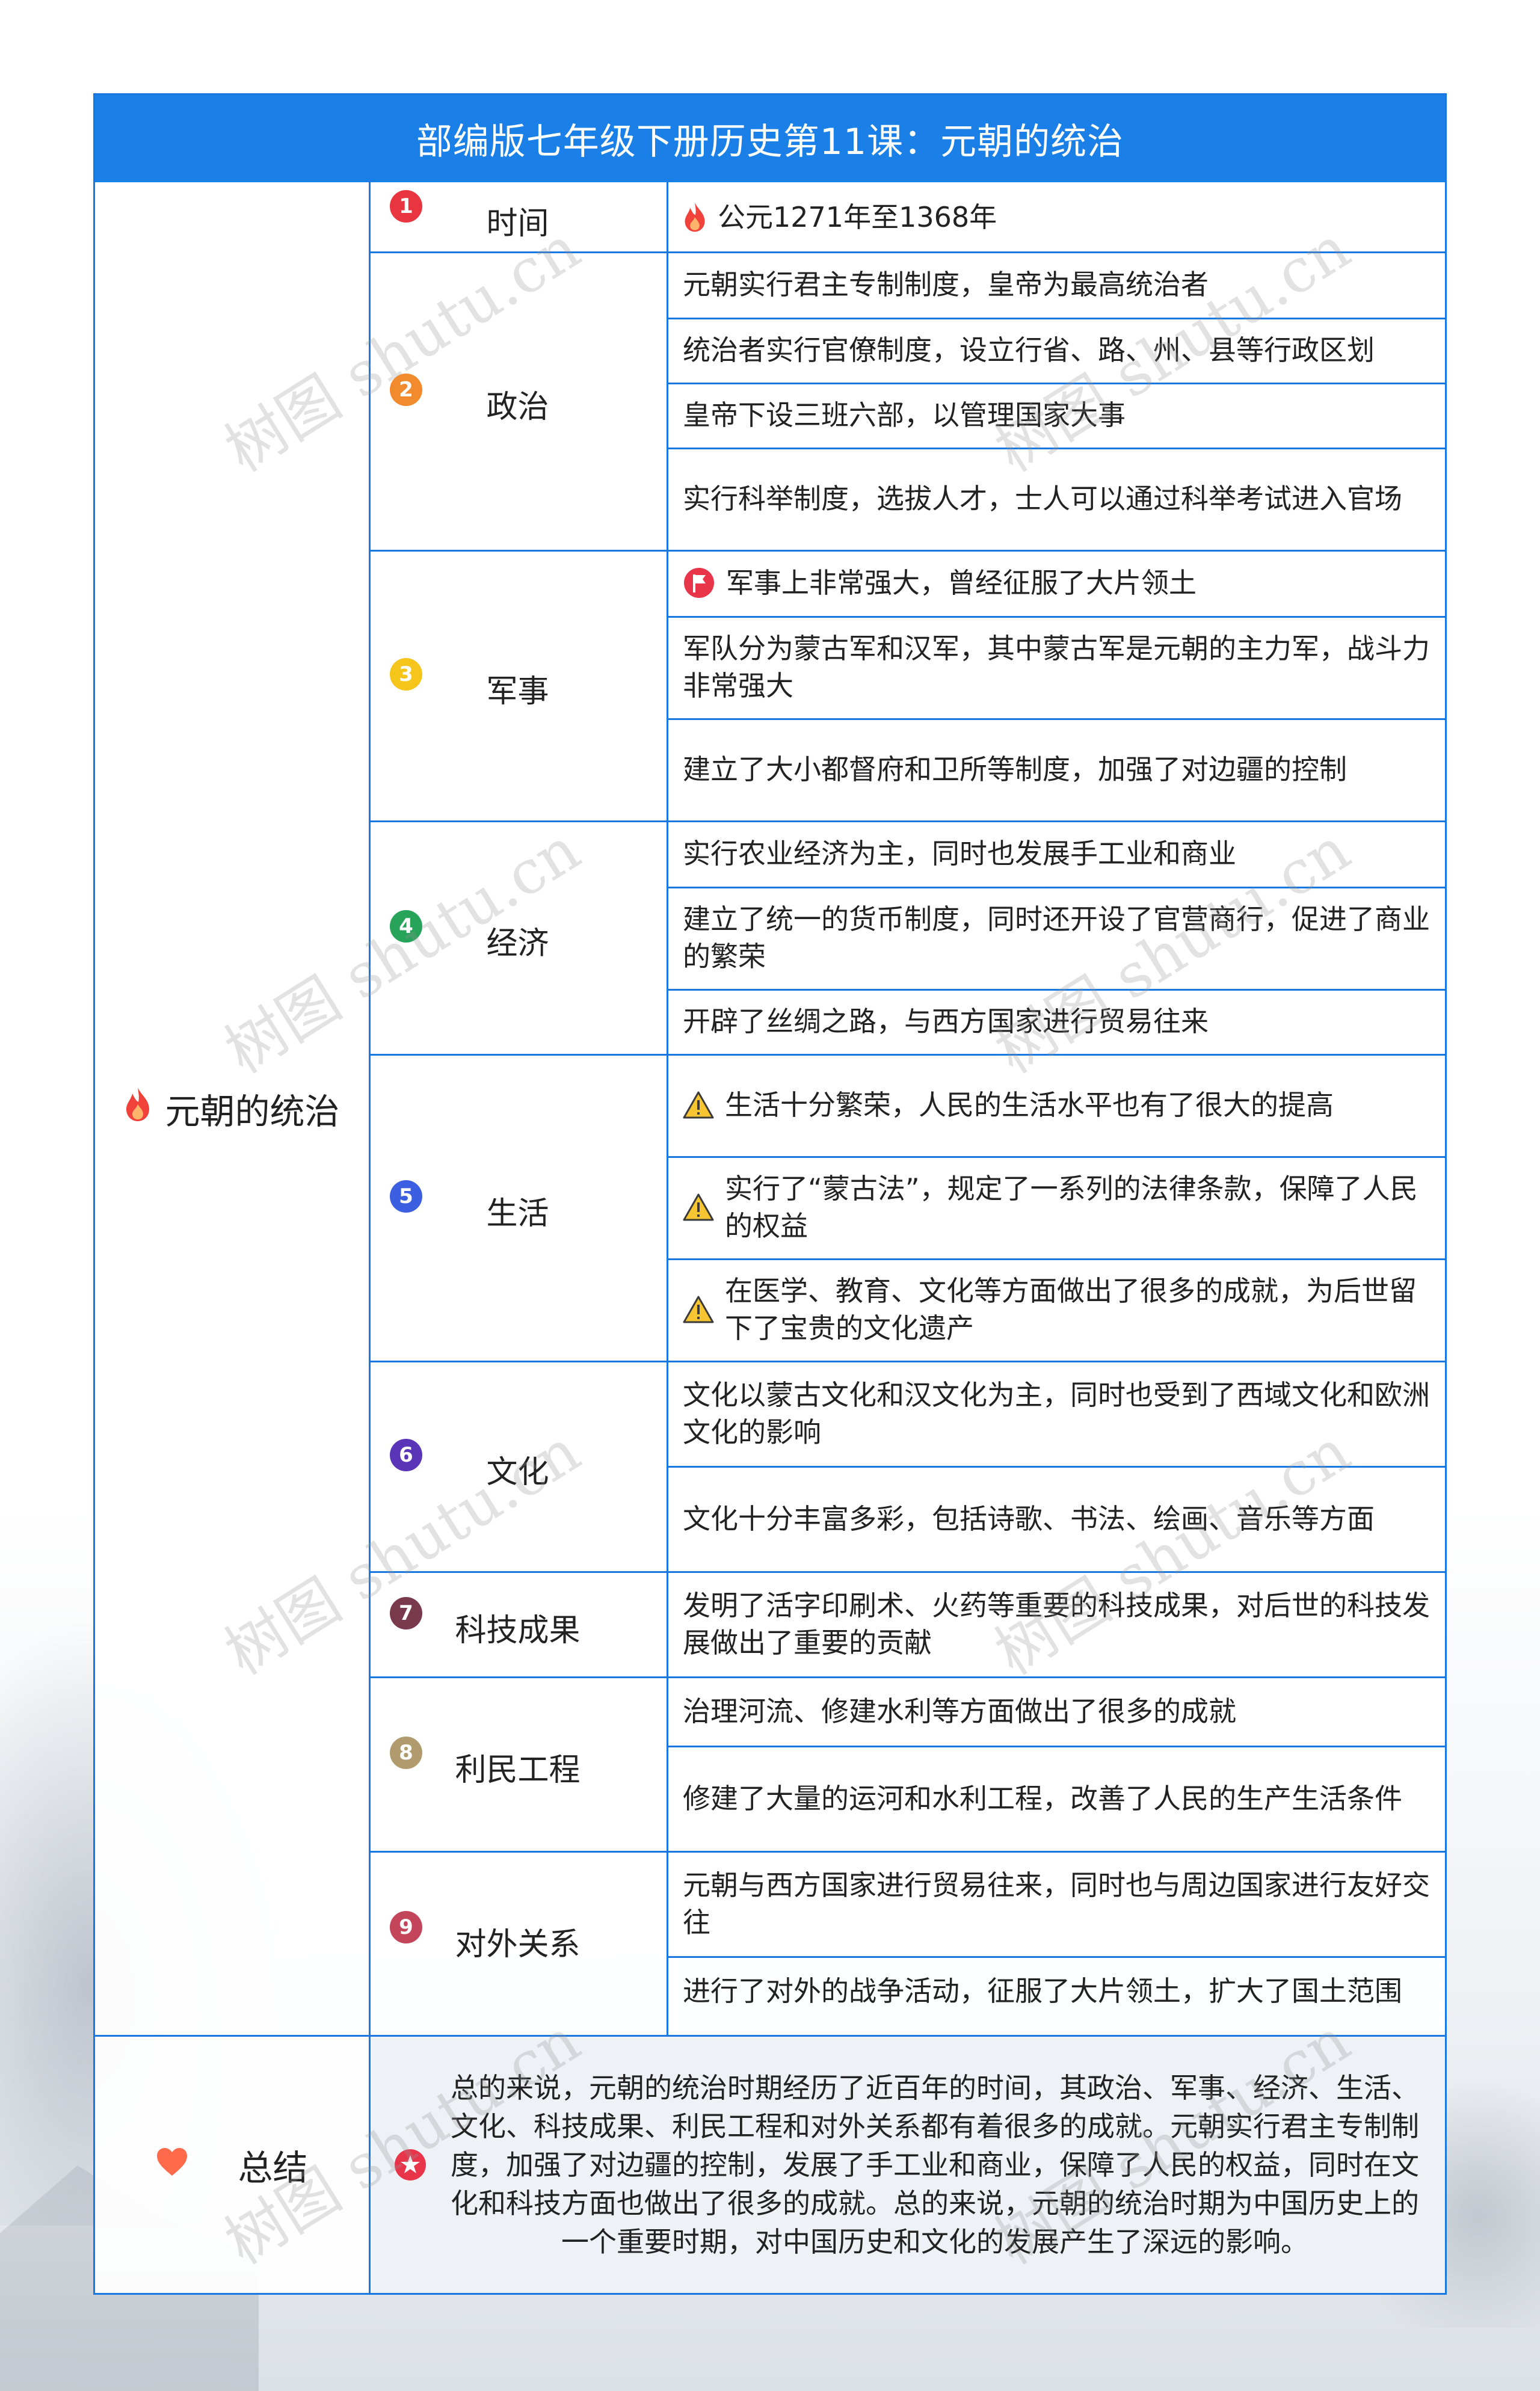 The height and width of the screenshot is (2391, 1540). I want to click on detail-item: 修建了大量的运河和水利工程，改善了人民的生产生活条件, so click(1056, 1799).